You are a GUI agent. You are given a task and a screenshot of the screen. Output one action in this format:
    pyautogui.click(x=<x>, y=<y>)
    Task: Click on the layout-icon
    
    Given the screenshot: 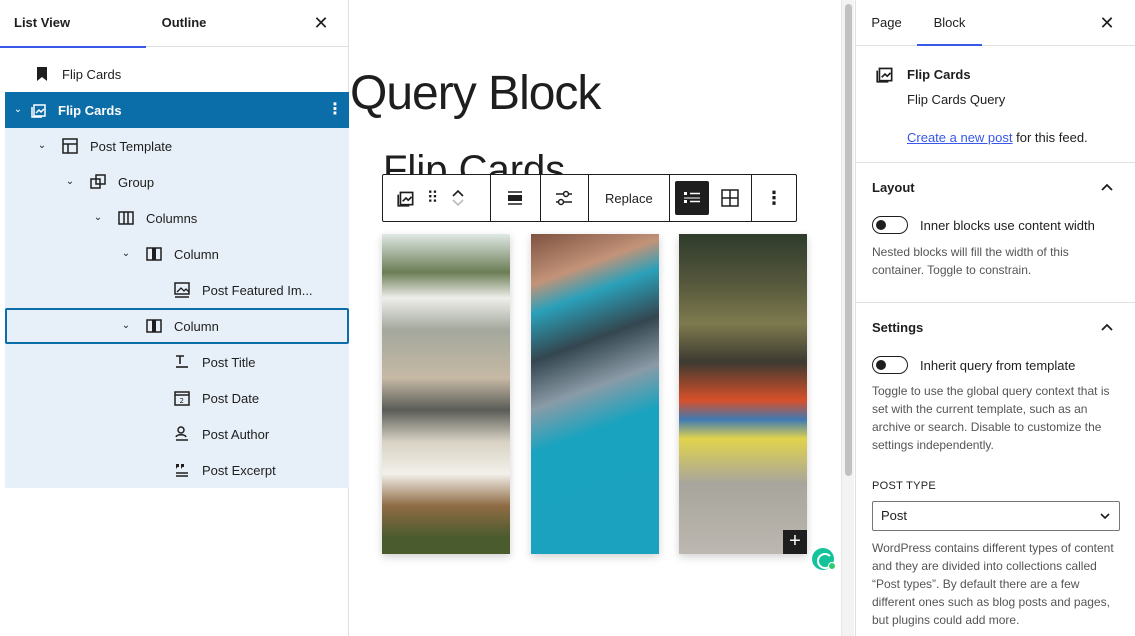 What is the action you would take?
    pyautogui.click(x=70, y=146)
    